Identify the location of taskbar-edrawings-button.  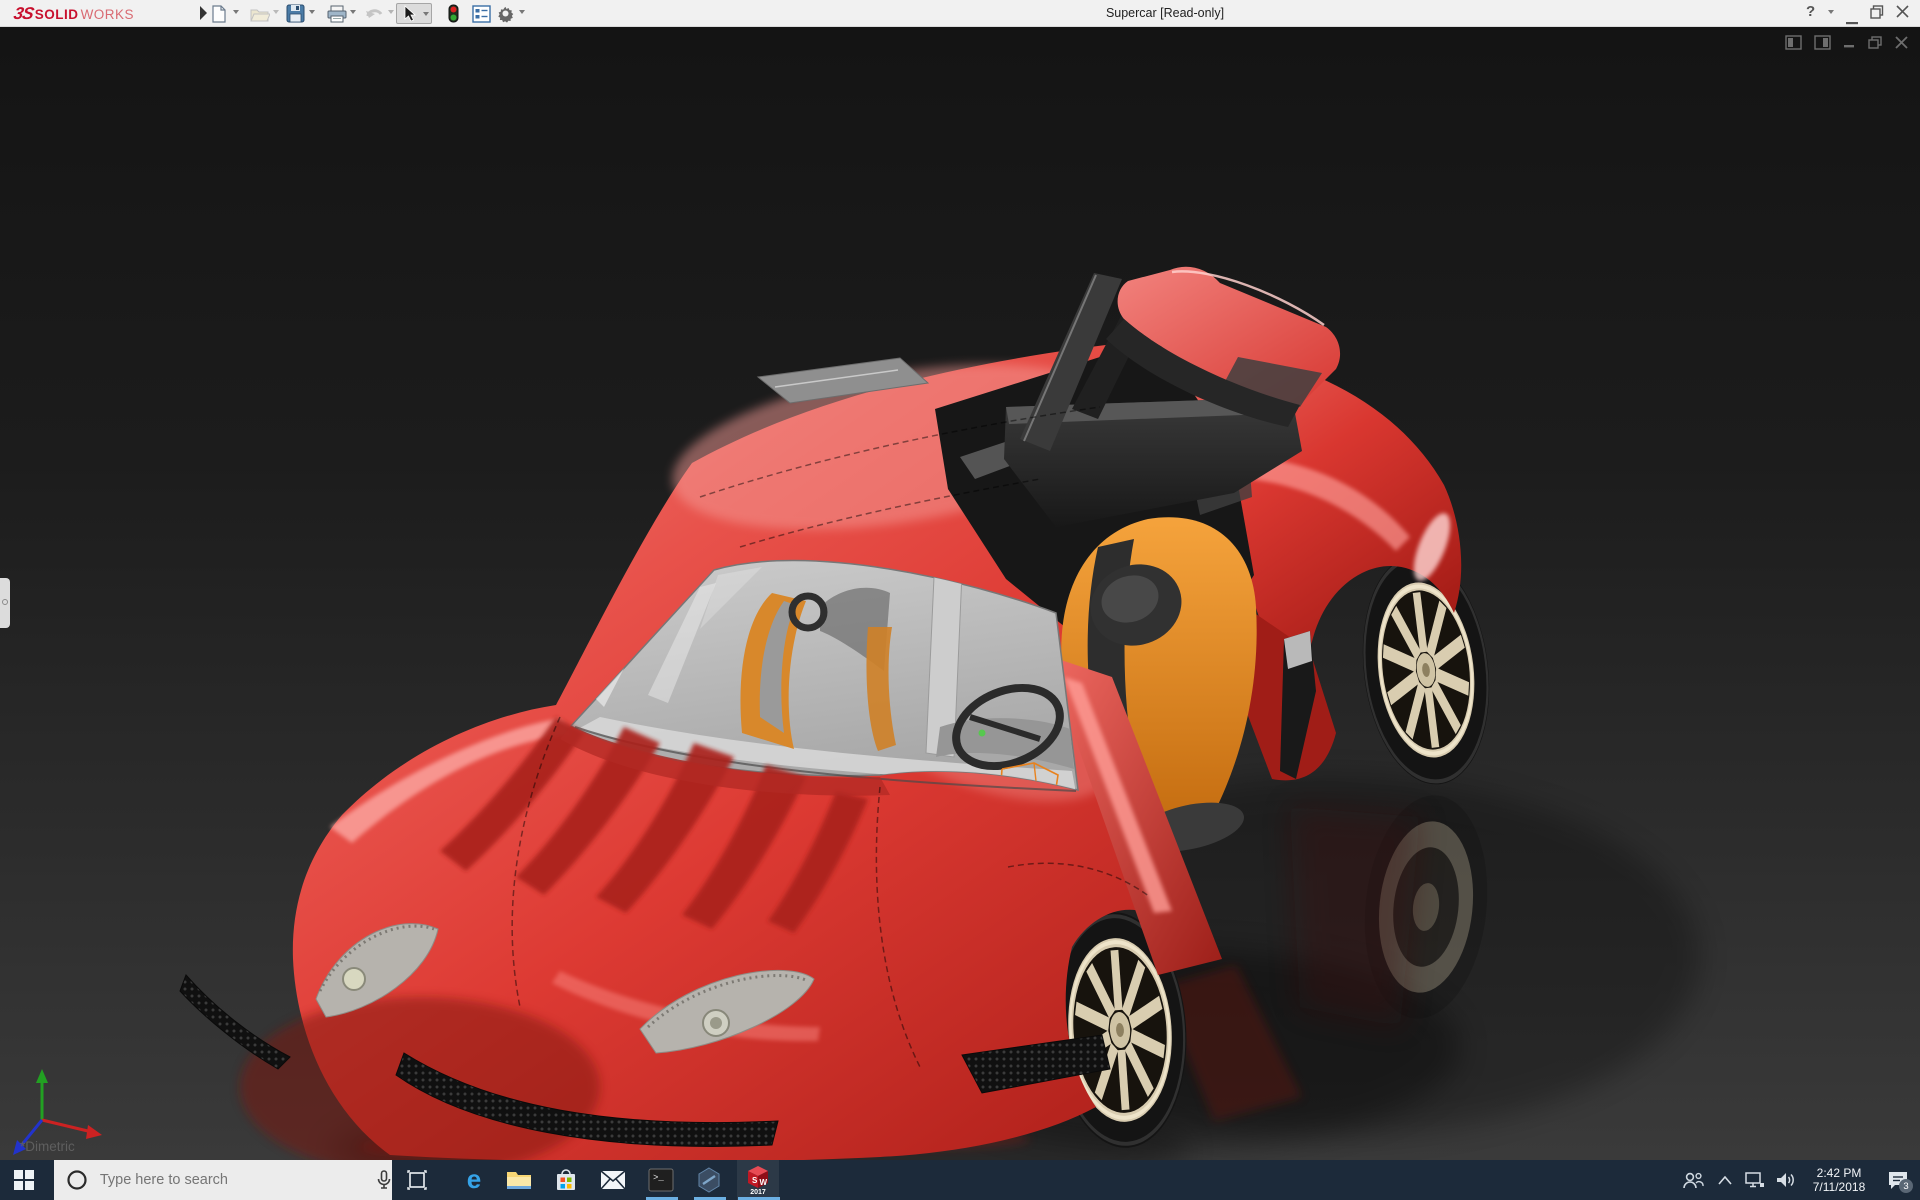
(709, 1180).